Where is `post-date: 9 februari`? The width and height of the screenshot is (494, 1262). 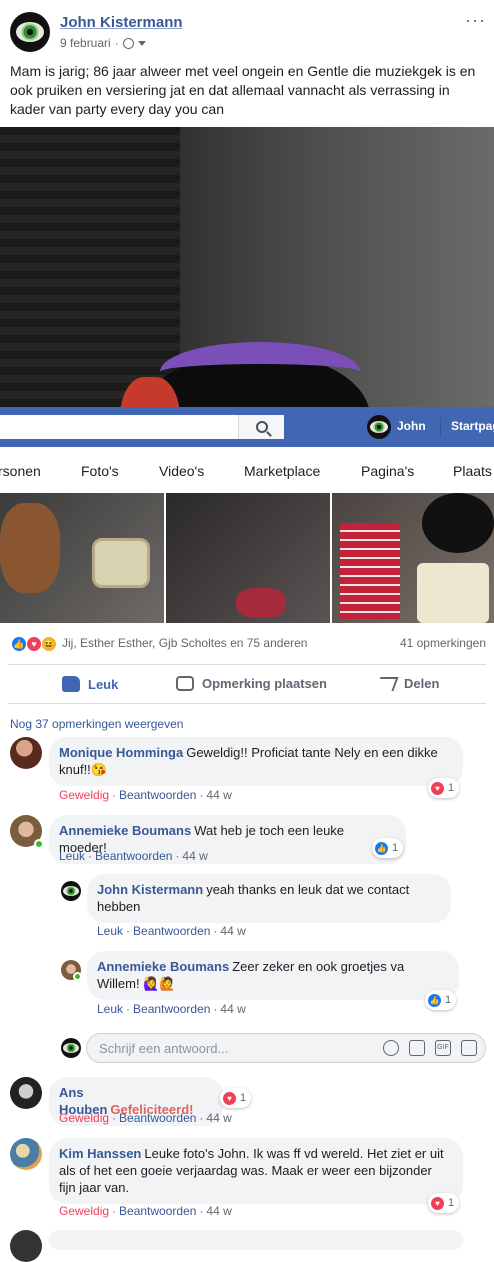
post-date: 9 februari is located at coordinates (85, 43).